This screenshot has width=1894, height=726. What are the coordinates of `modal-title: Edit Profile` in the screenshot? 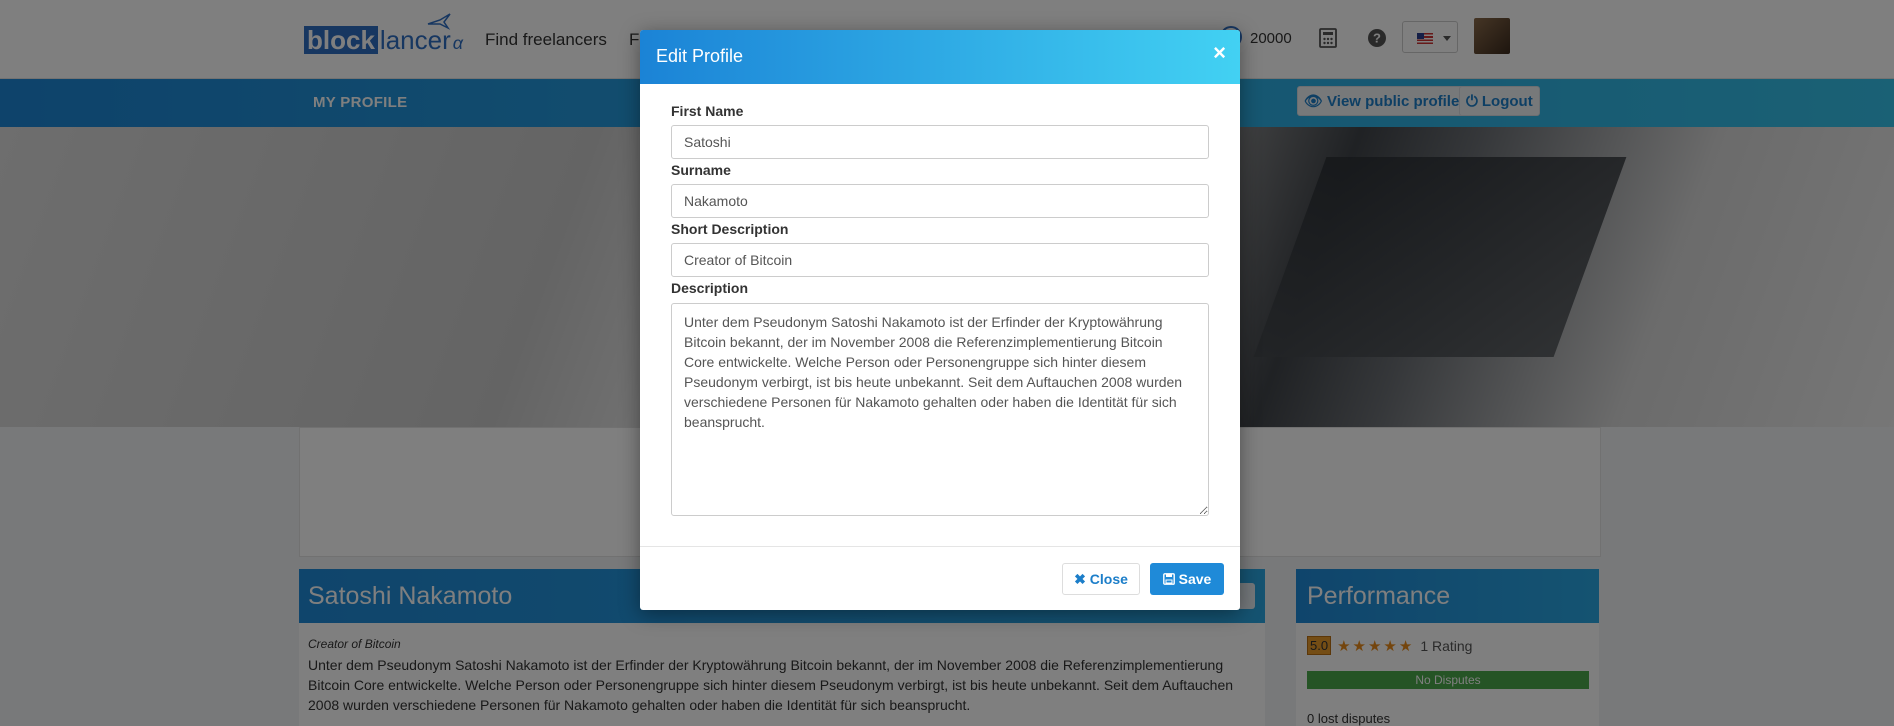 It's located at (700, 56).